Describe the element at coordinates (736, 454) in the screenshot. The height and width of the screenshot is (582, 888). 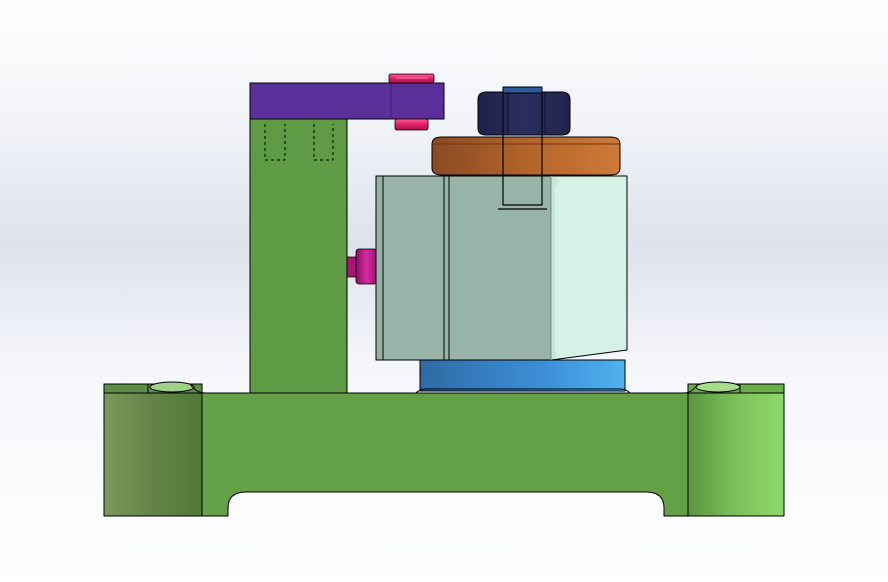
I see `right-boss` at that location.